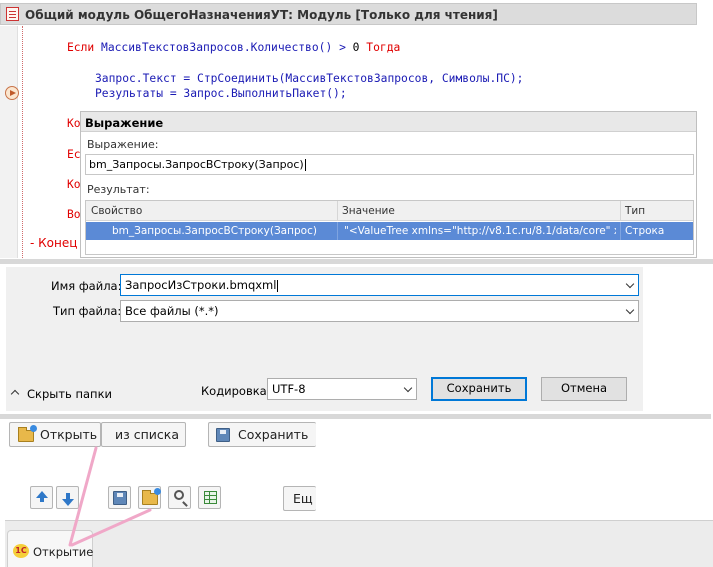 This screenshot has width=713, height=567. I want to click on arrow-down-icon, so click(68, 499).